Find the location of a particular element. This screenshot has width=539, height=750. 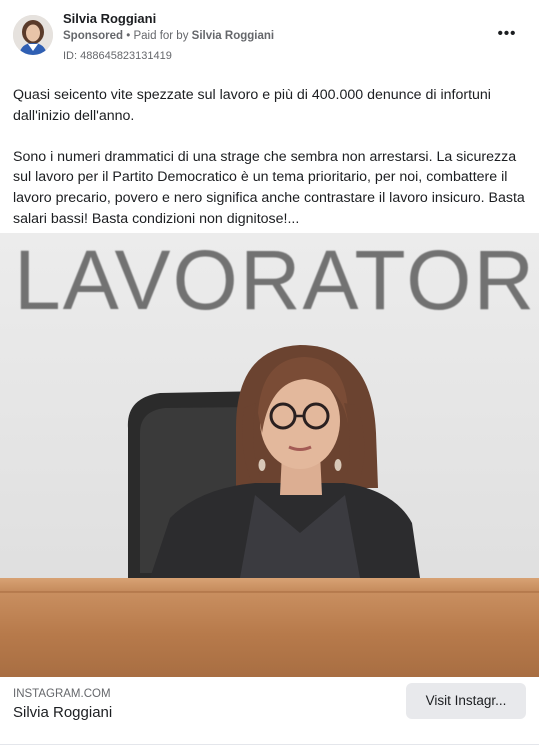

author-avatar is located at coordinates (33, 35).